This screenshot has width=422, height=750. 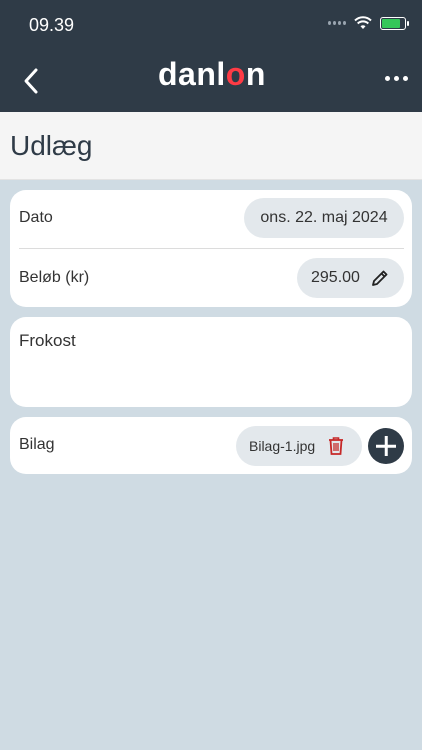 What do you see at coordinates (212, 74) in the screenshot?
I see `app-logo: danlon` at bounding box center [212, 74].